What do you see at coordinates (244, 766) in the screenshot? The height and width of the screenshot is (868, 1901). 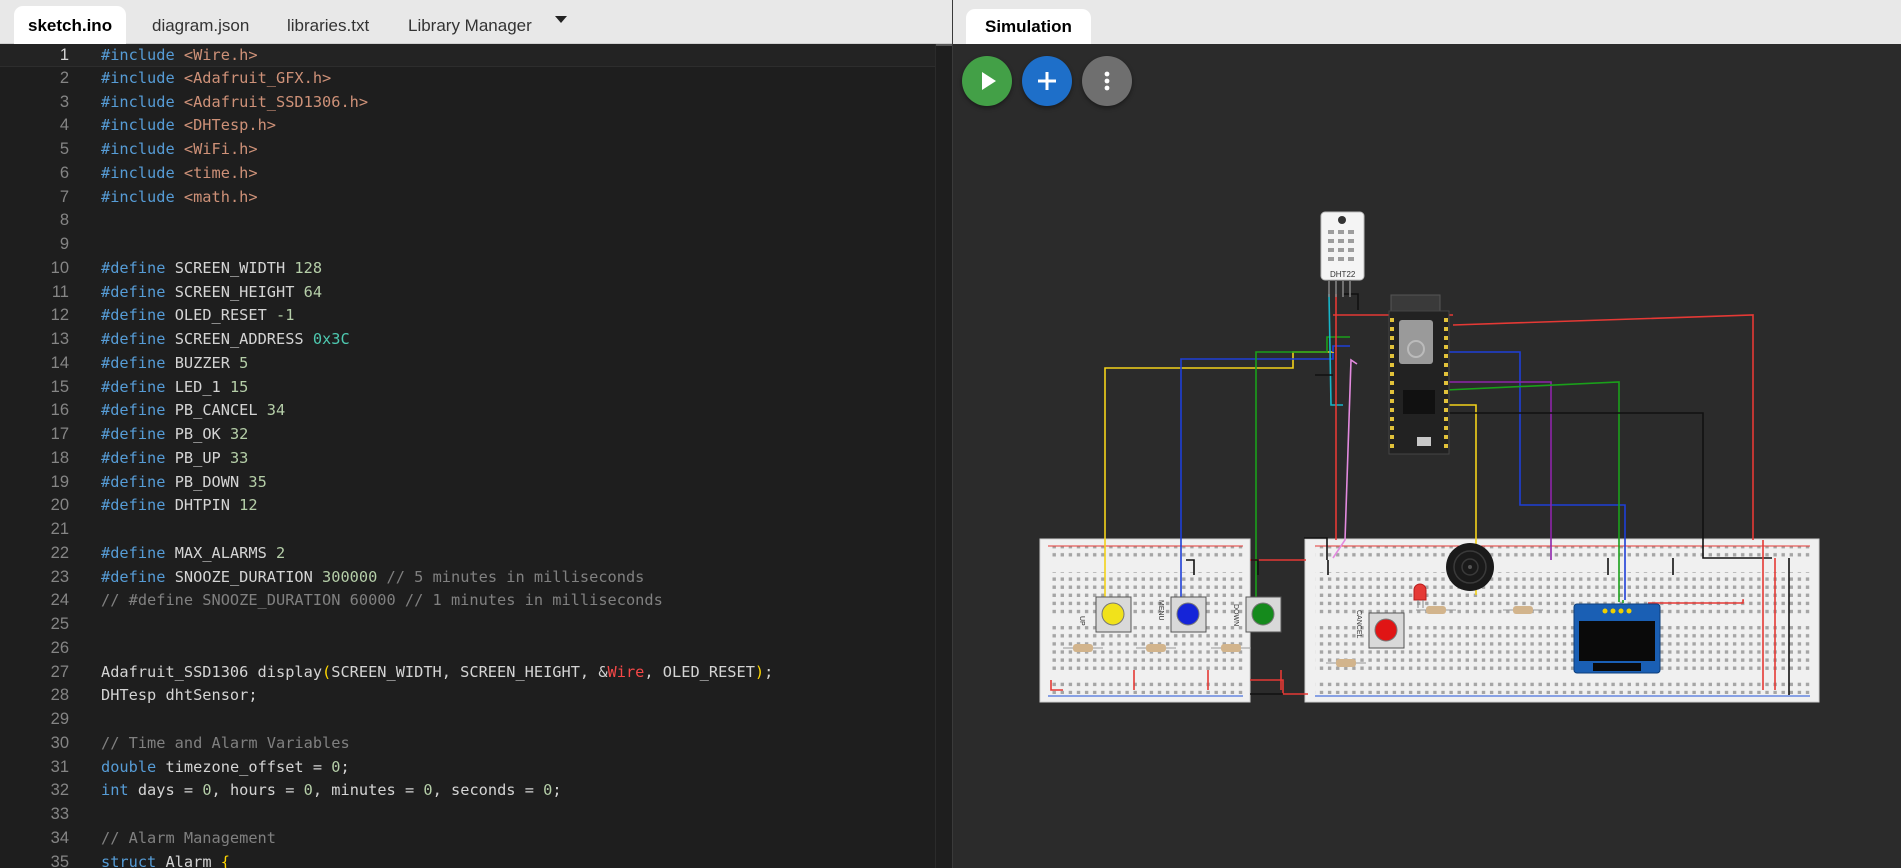 I see `code-token: timezone_offset =` at bounding box center [244, 766].